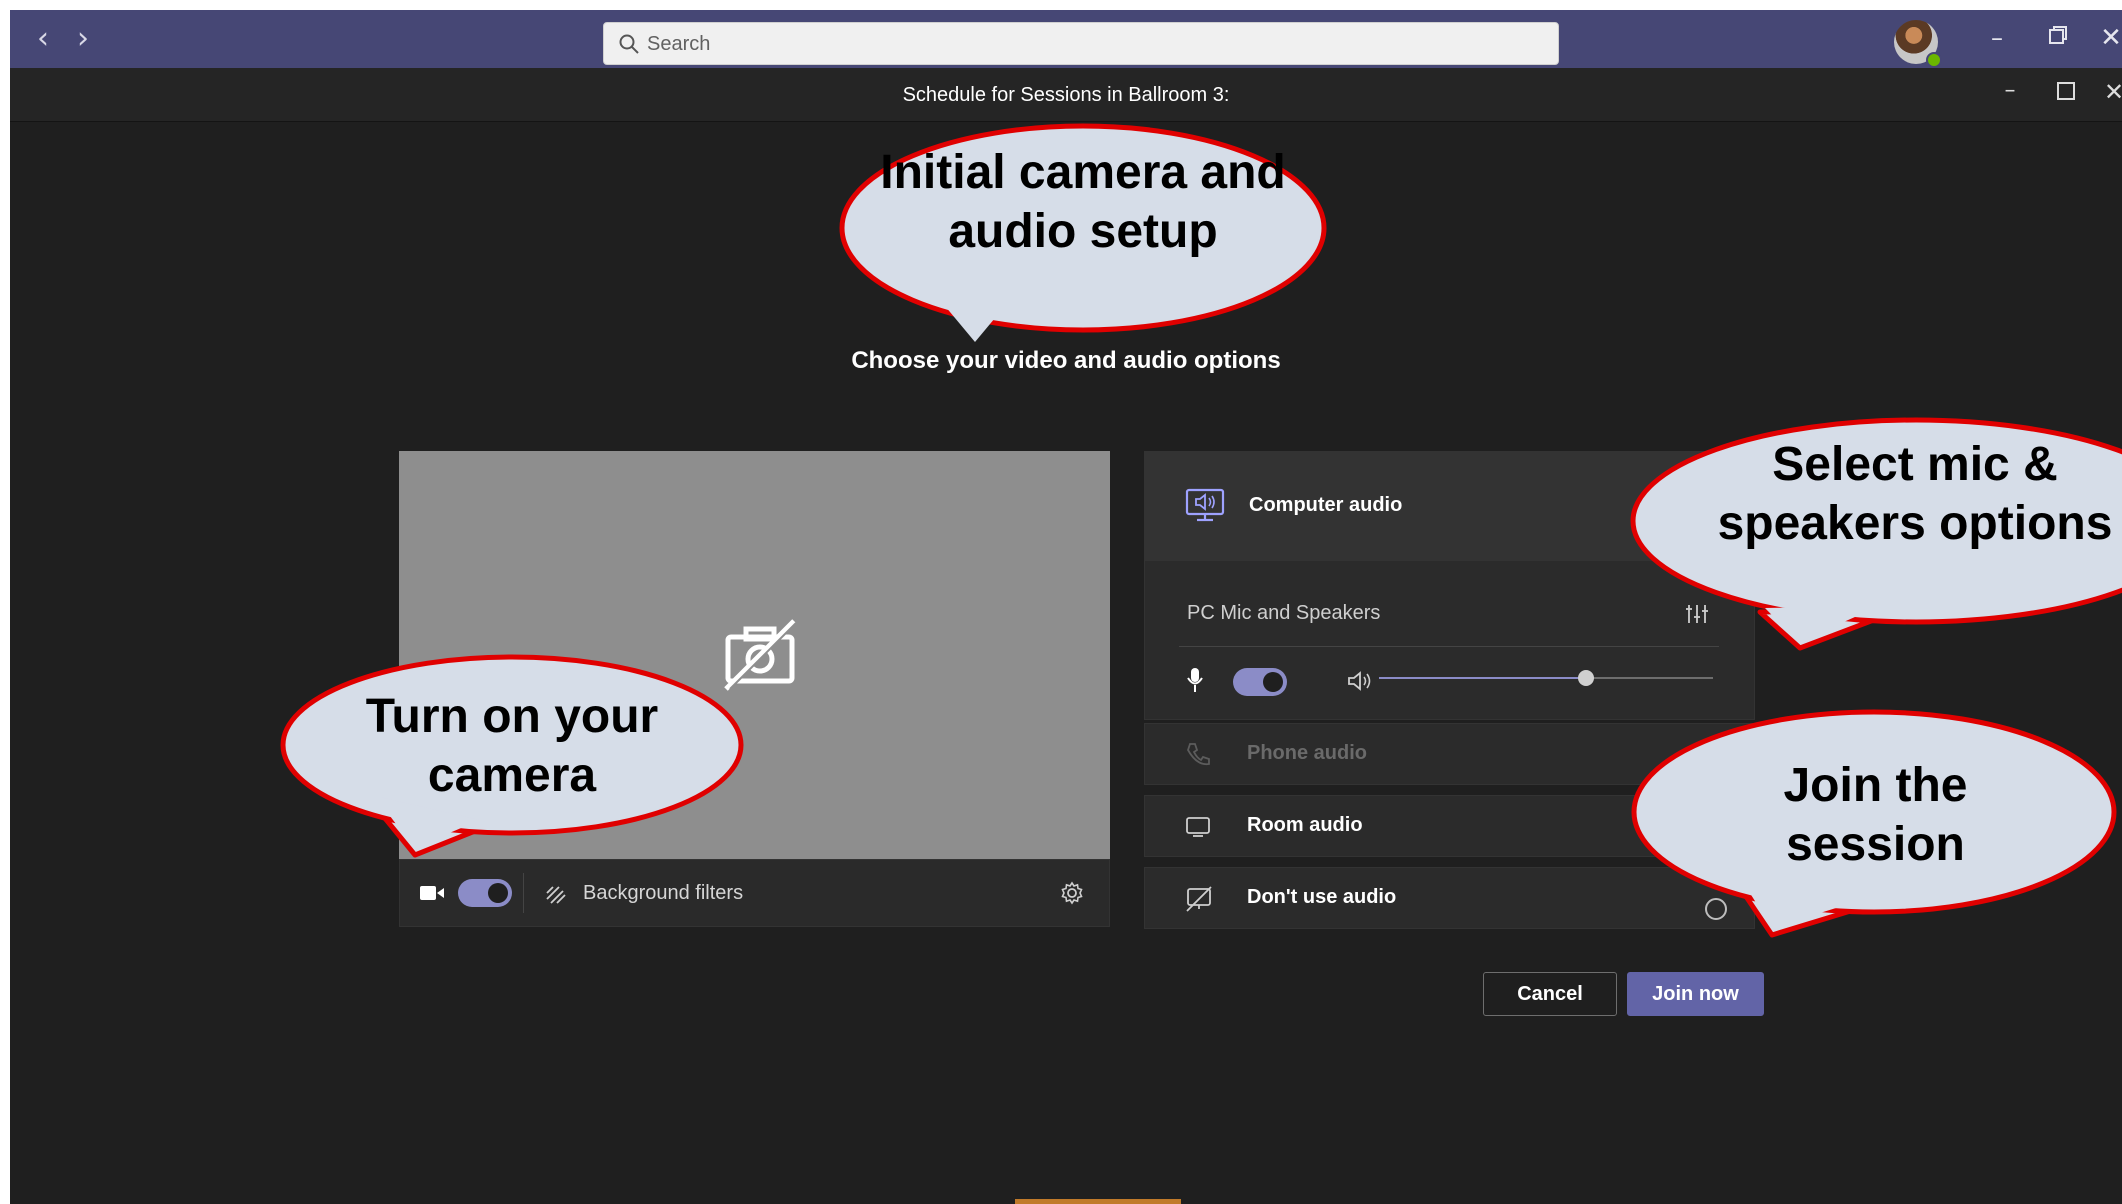 The image size is (2122, 1204). What do you see at coordinates (754, 893) in the screenshot?
I see `video-controls` at bounding box center [754, 893].